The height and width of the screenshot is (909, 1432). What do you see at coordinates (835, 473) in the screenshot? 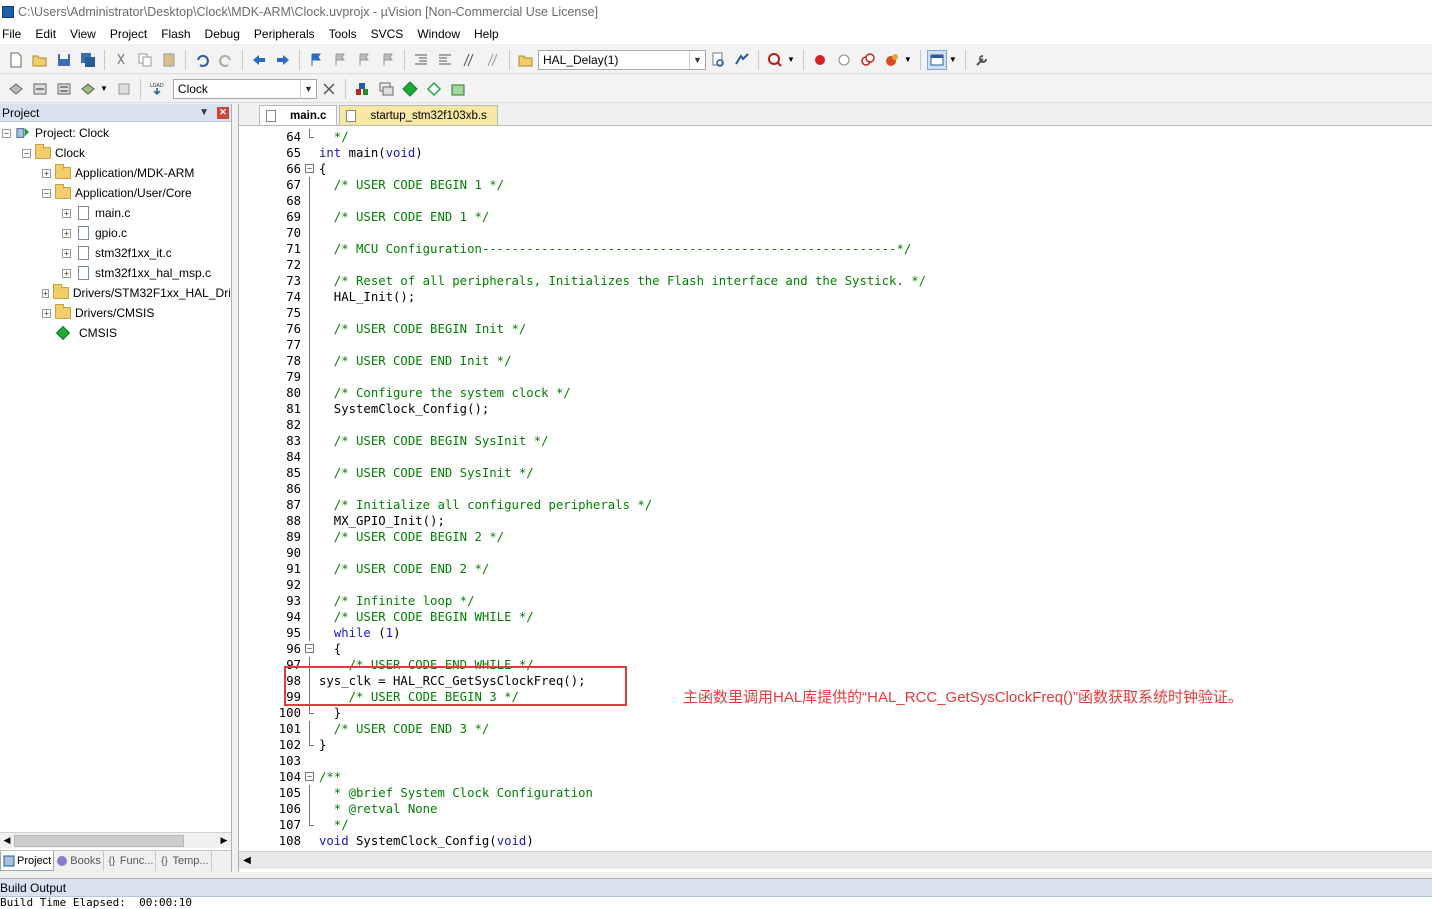
I see `code-line: 85 /* USER CODE END SysInit */` at bounding box center [835, 473].